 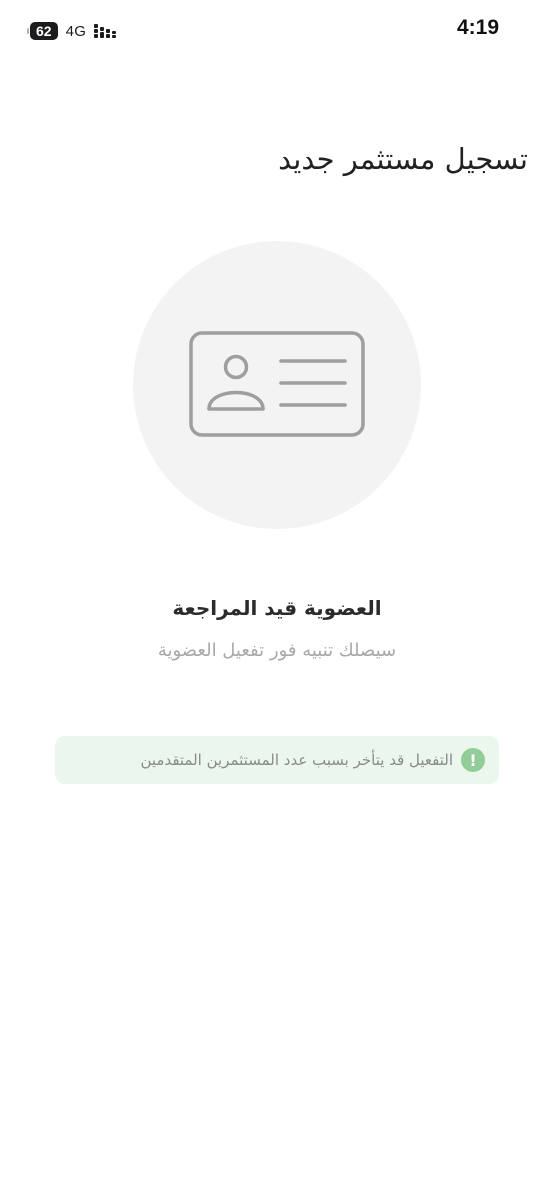 I want to click on id-card-illustration, so click(x=277, y=385).